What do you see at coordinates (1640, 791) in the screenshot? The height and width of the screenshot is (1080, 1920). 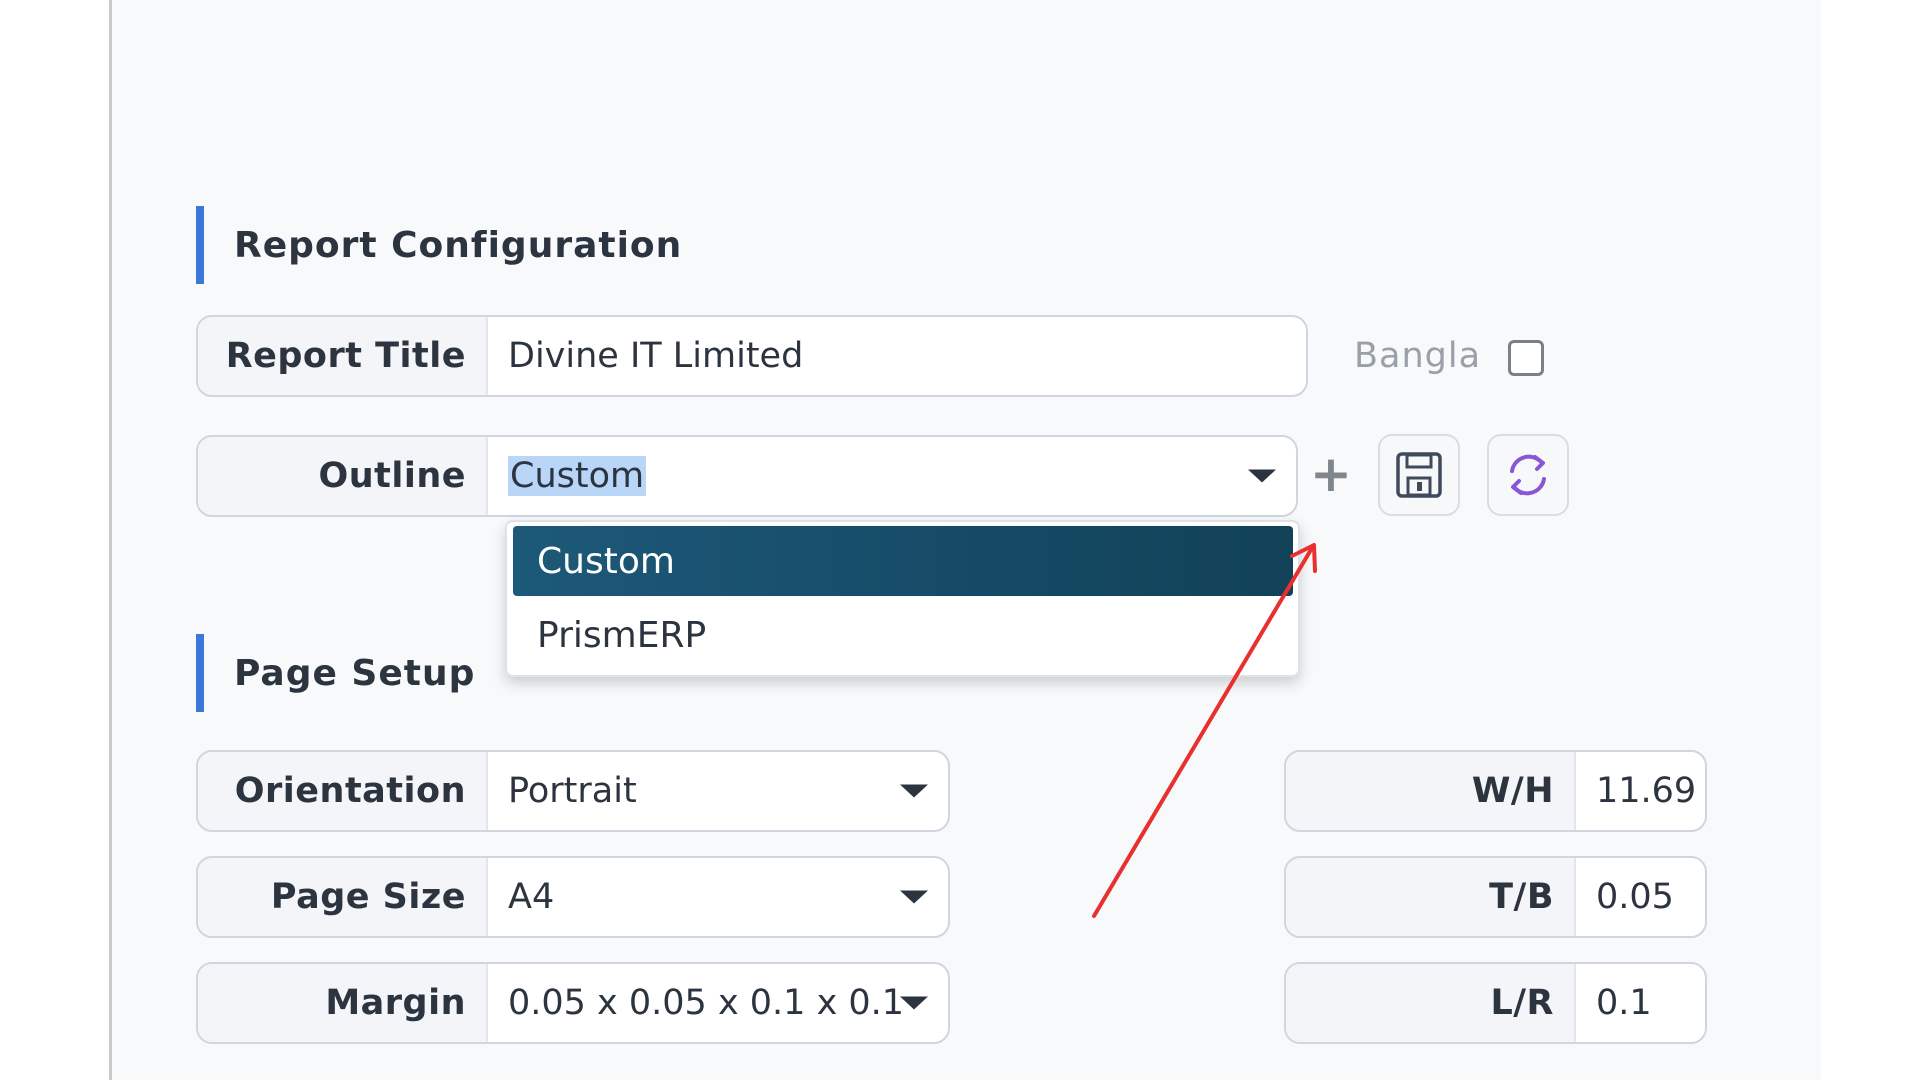 I see `wh-input: 11.69` at bounding box center [1640, 791].